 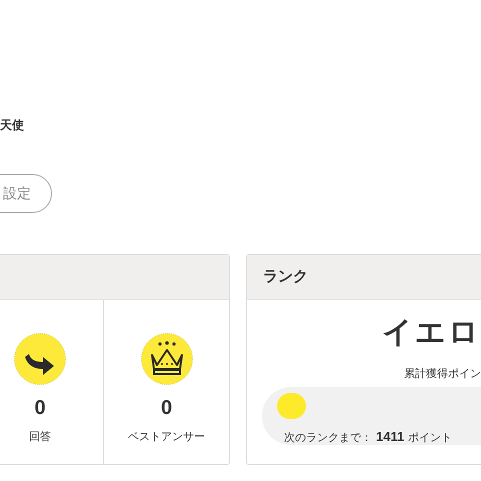 I want to click on points-label: 累計獲得ポイン, so click(x=442, y=374).